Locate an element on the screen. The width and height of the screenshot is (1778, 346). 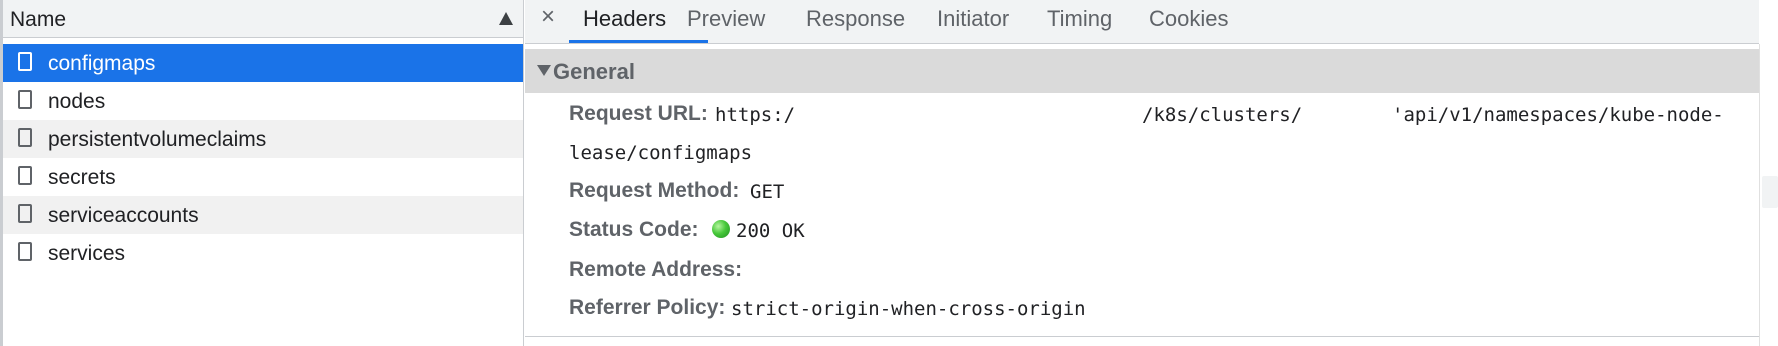
request-url-value-part2: /k8s/clusters/ is located at coordinates (1222, 115).